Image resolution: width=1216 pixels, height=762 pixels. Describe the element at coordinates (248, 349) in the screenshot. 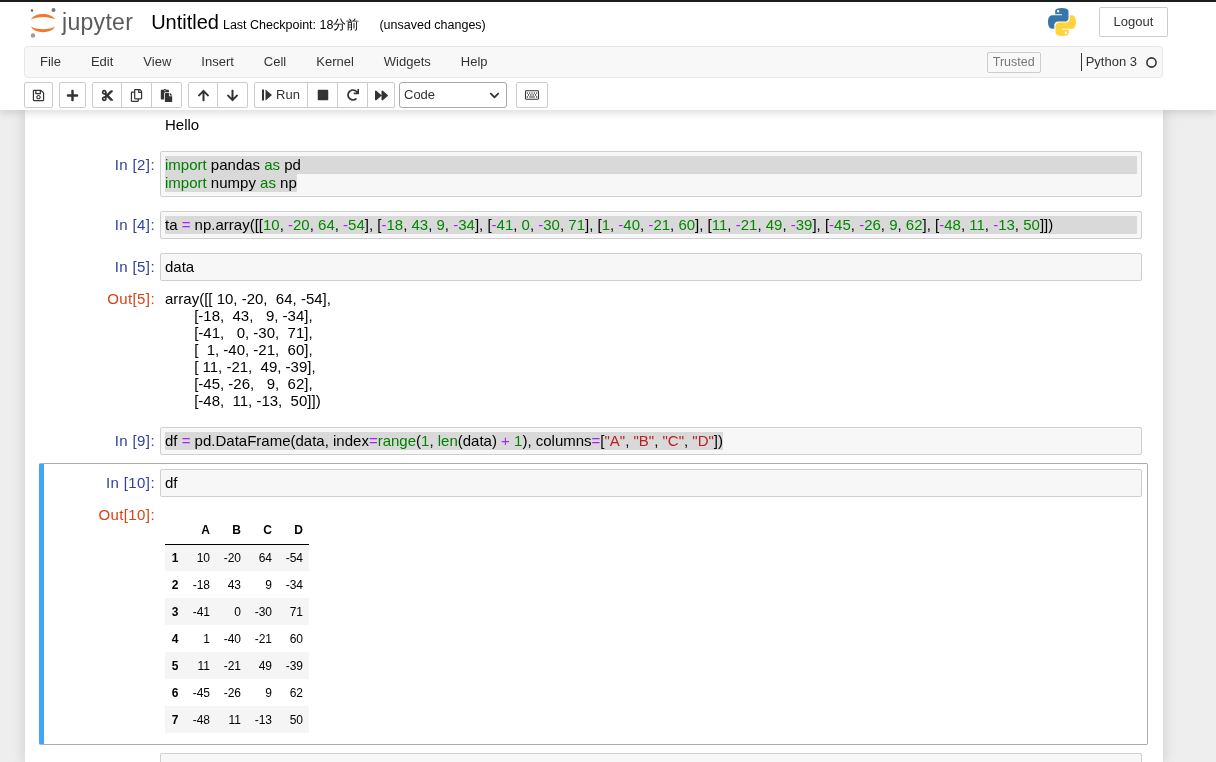

I see `output-text: array([[ 10, -20, 64, -54], [-18, 43, 9, -34], [-41, 0, -30, 71], [ 1, -40, -21, 60], [ 11, -21, 49, -39], [-45, -26, 9, 62], [-48, 11, -13, 50]])` at that location.